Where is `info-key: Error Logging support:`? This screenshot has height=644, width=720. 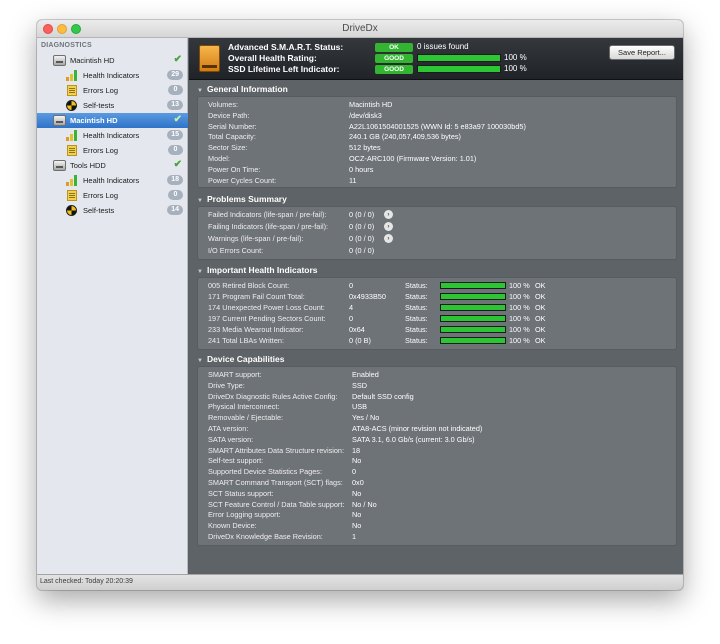
info-key: Error Logging support: is located at coordinates (244, 515).